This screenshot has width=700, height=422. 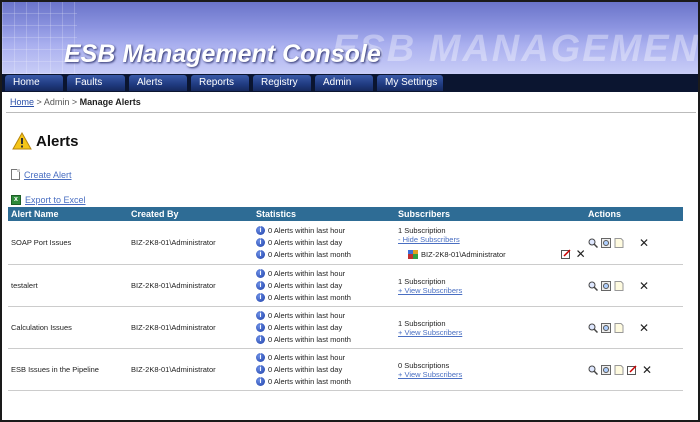 I want to click on create-alert-action: Create Alert, so click(x=41, y=174).